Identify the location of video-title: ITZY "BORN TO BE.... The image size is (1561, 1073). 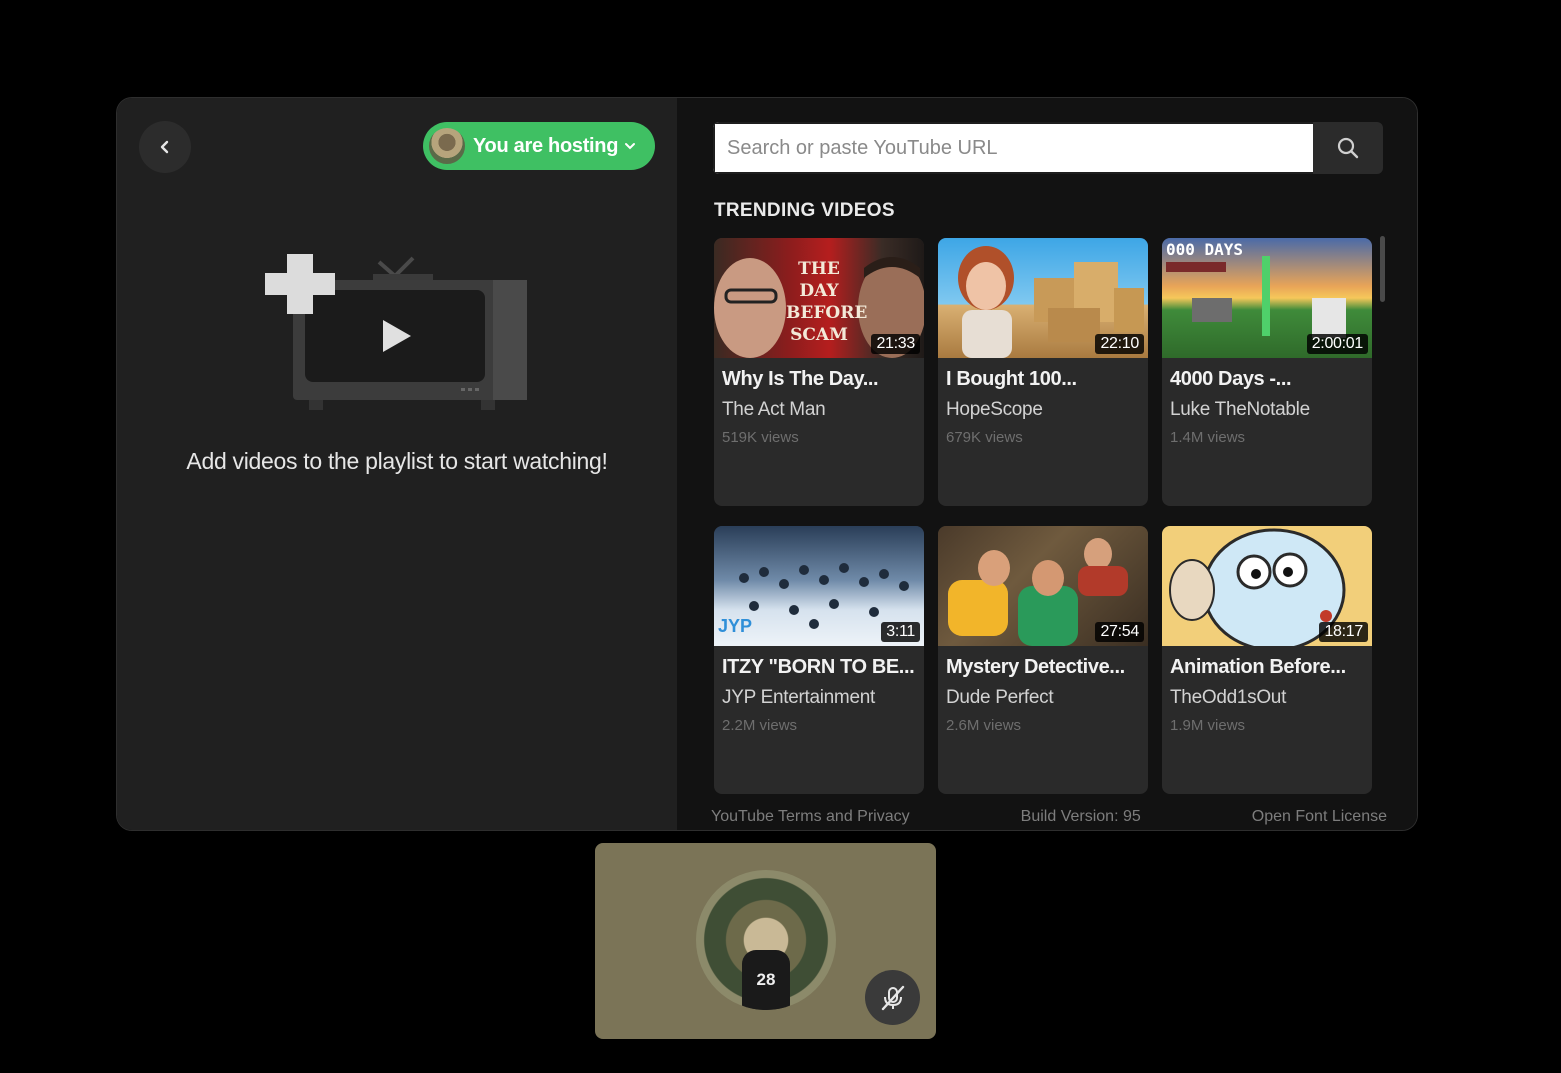
(818, 667).